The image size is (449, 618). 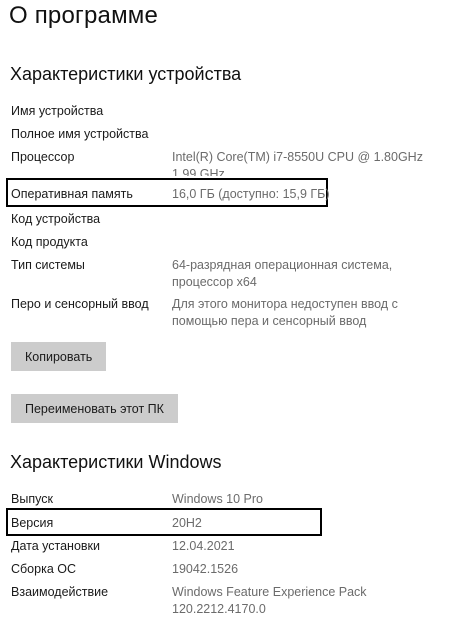 What do you see at coordinates (57, 111) in the screenshot?
I see `device-name-label: Имя устройства` at bounding box center [57, 111].